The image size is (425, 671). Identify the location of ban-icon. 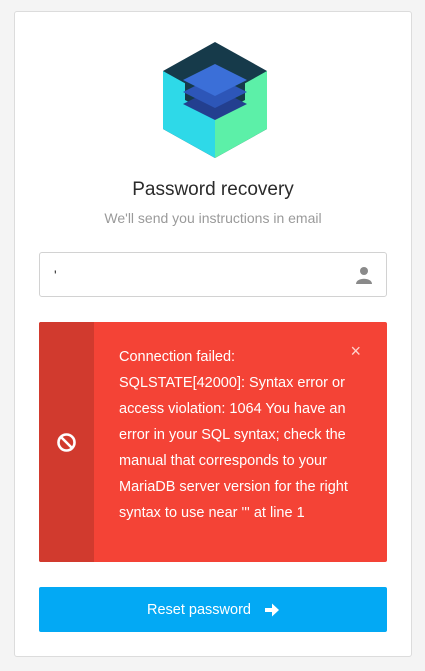
(66, 442).